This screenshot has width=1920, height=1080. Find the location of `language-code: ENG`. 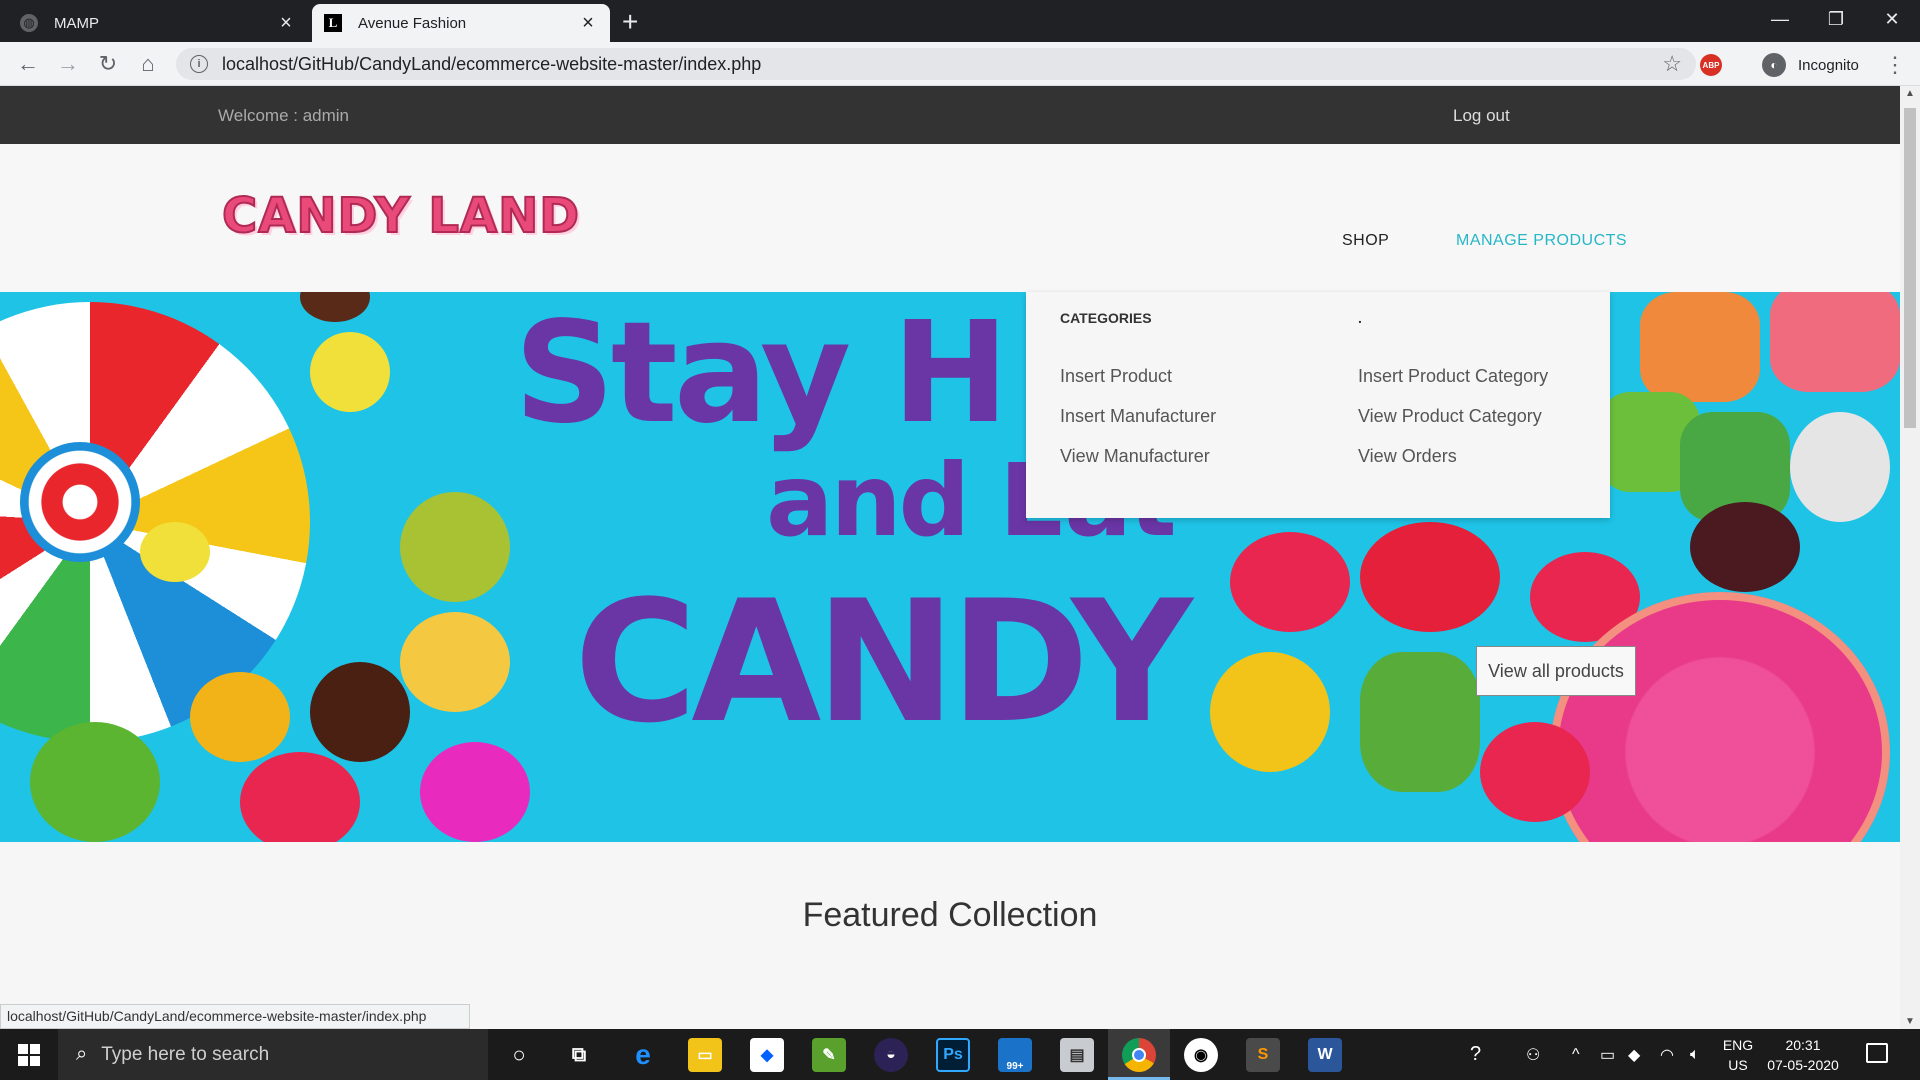

language-code: ENG is located at coordinates (1738, 1045).